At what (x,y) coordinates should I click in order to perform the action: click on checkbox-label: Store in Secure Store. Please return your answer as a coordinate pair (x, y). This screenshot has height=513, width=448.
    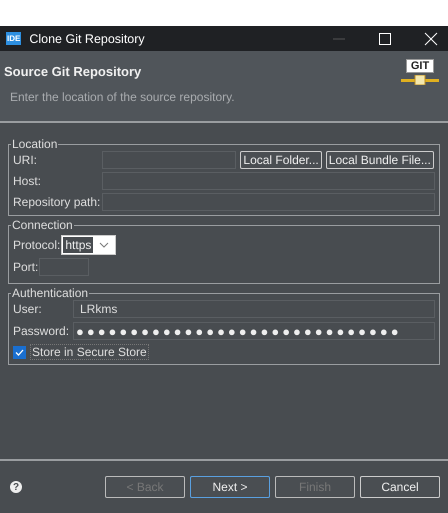
    Looking at the image, I should click on (89, 352).